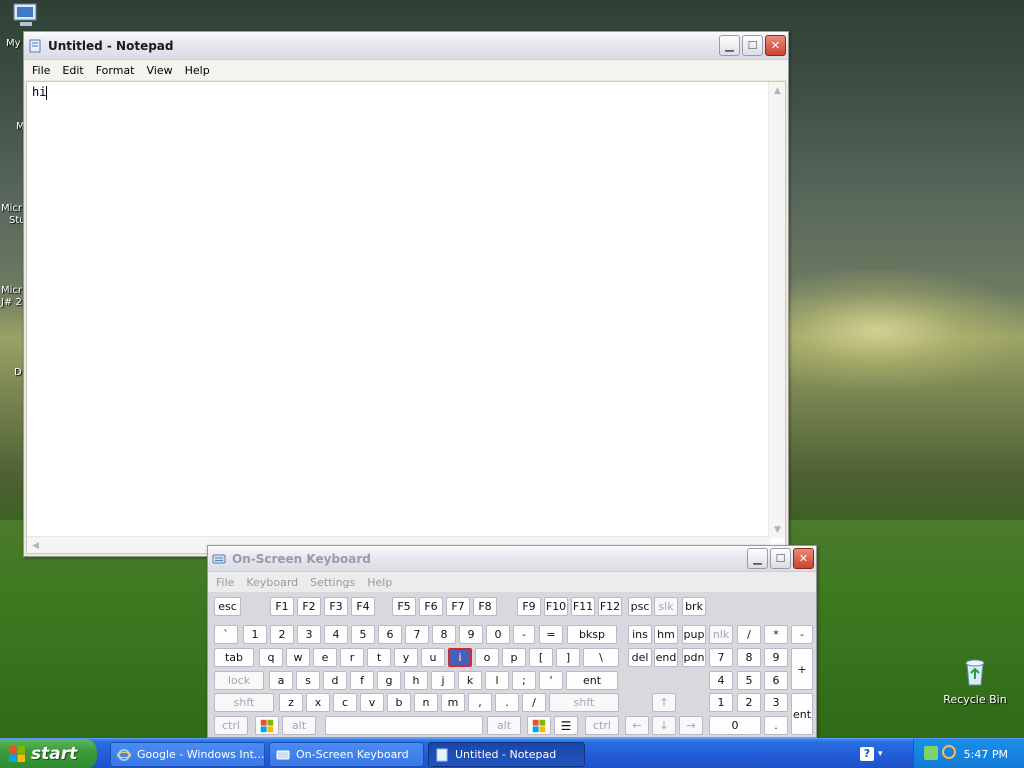  Describe the element at coordinates (336, 606) in the screenshot. I see `key-fn-F3: F3` at that location.